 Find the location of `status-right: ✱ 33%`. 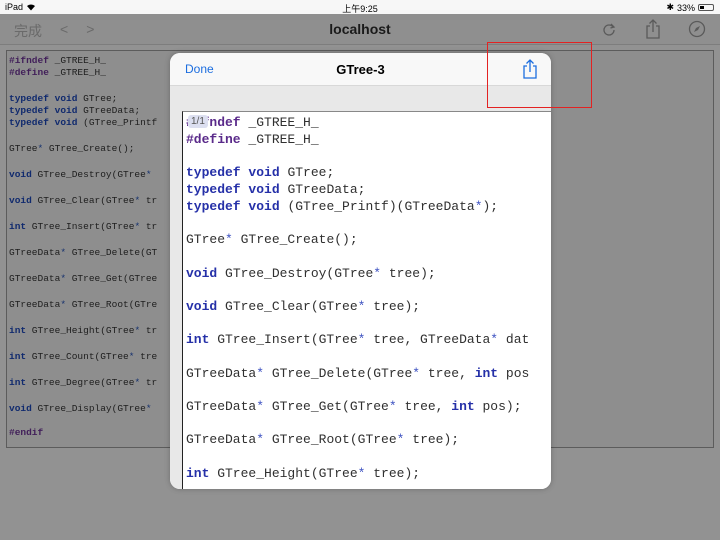

status-right: ✱ 33% is located at coordinates (690, 7).